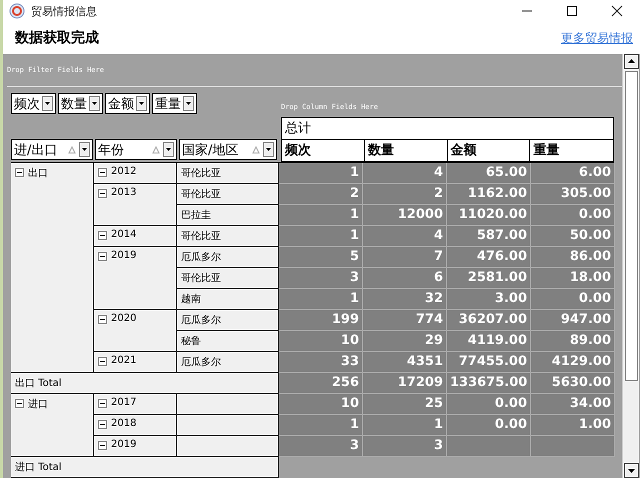 The image size is (640, 478). What do you see at coordinates (405, 299) in the screenshot?
I see `table-cell: 32` at bounding box center [405, 299].